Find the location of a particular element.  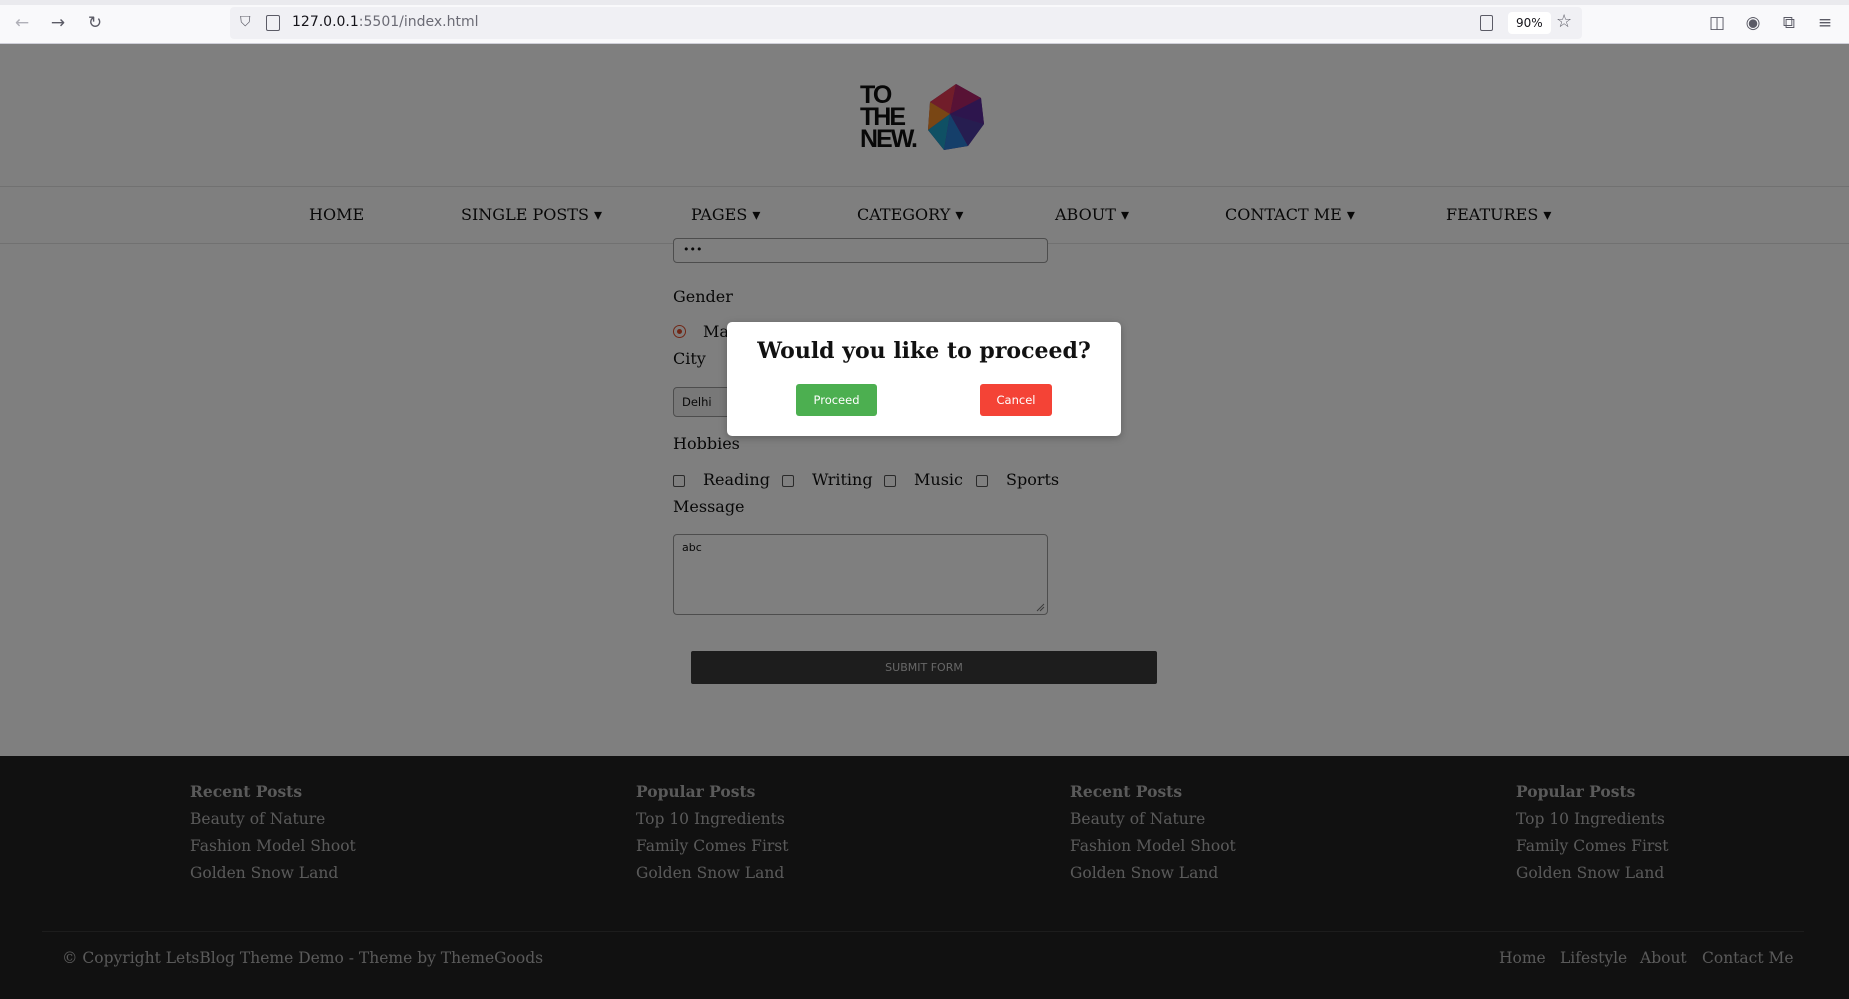

page-info-icon is located at coordinates (273, 23).